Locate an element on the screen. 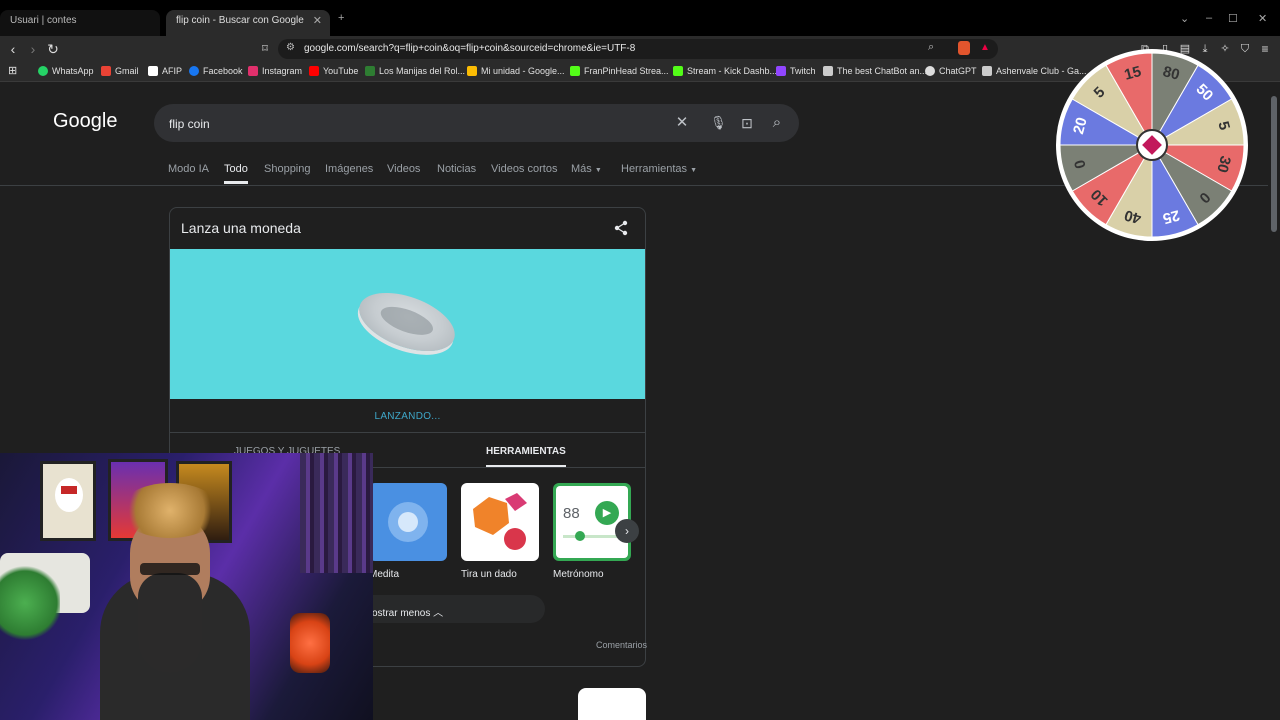 Image resolution: width=1280 pixels, height=720 pixels. bookmark-icon: ⌑ is located at coordinates (265, 49).